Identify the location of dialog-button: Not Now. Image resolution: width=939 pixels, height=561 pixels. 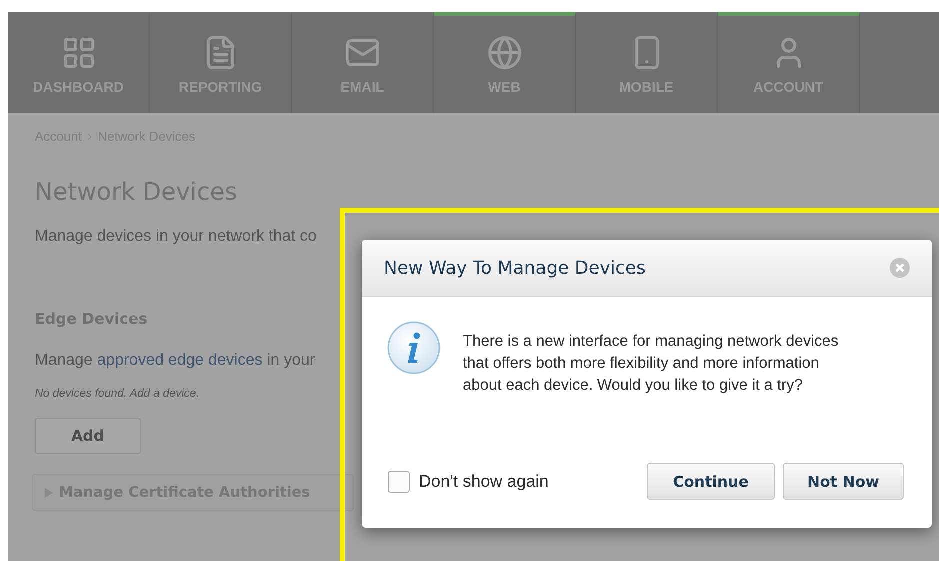
(843, 481).